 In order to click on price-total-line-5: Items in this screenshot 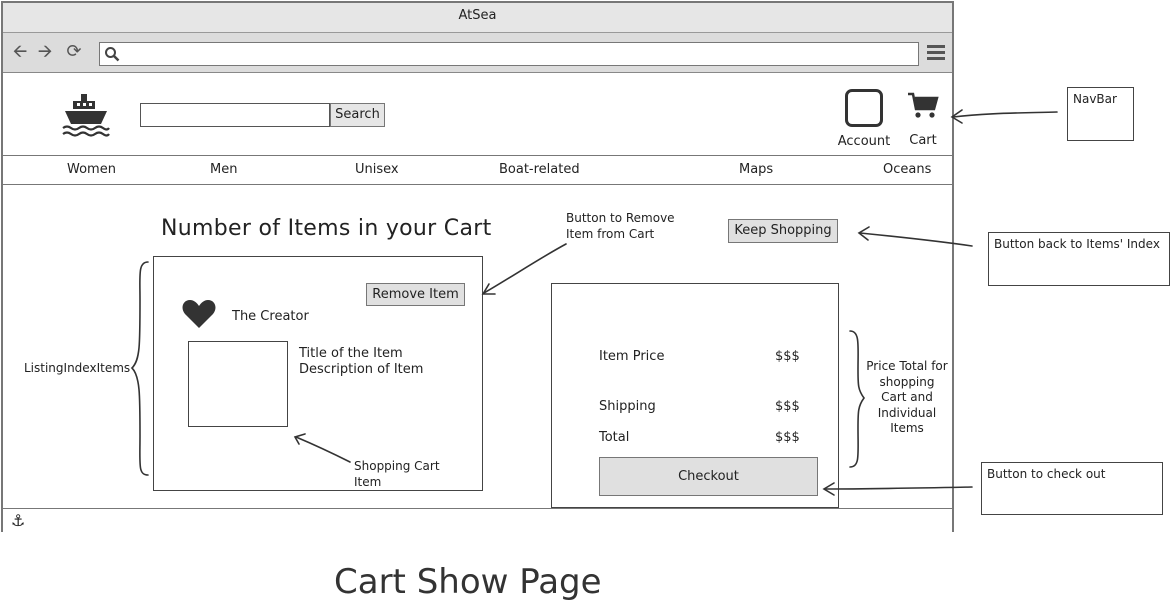, I will do `click(907, 428)`.